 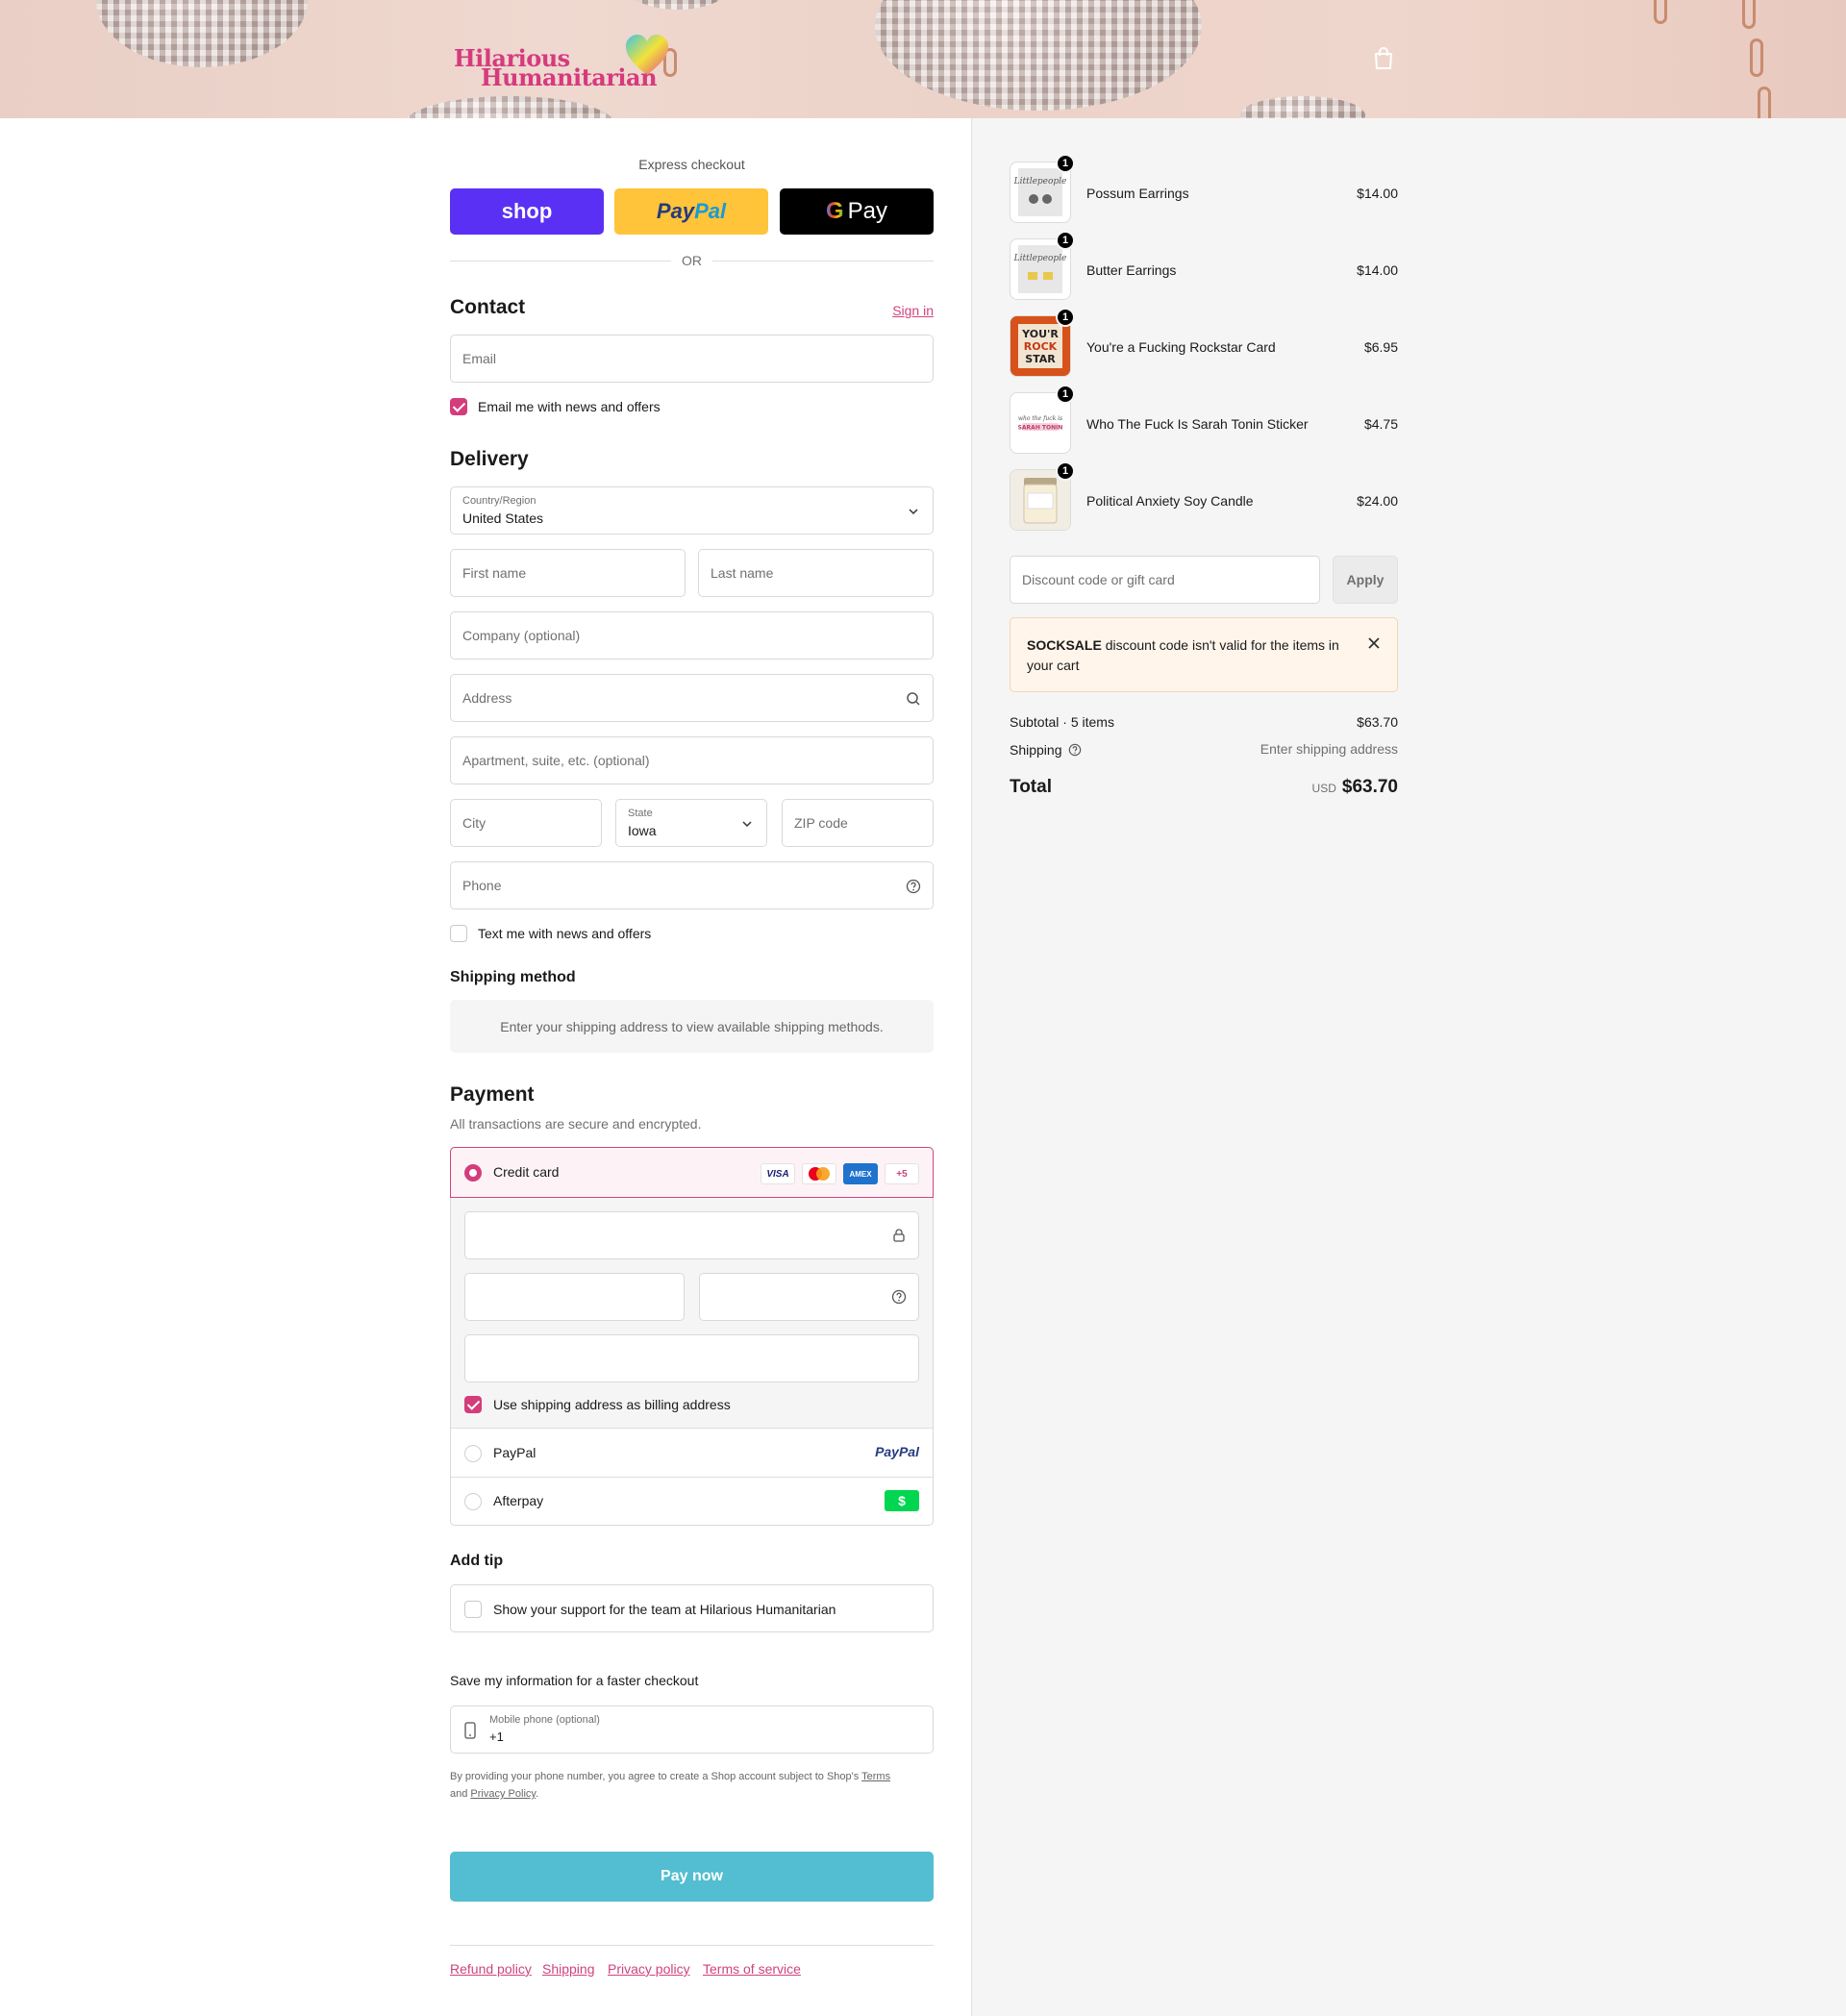 What do you see at coordinates (612, 1404) in the screenshot?
I see `billing-address-label: Use shipping address as billing address` at bounding box center [612, 1404].